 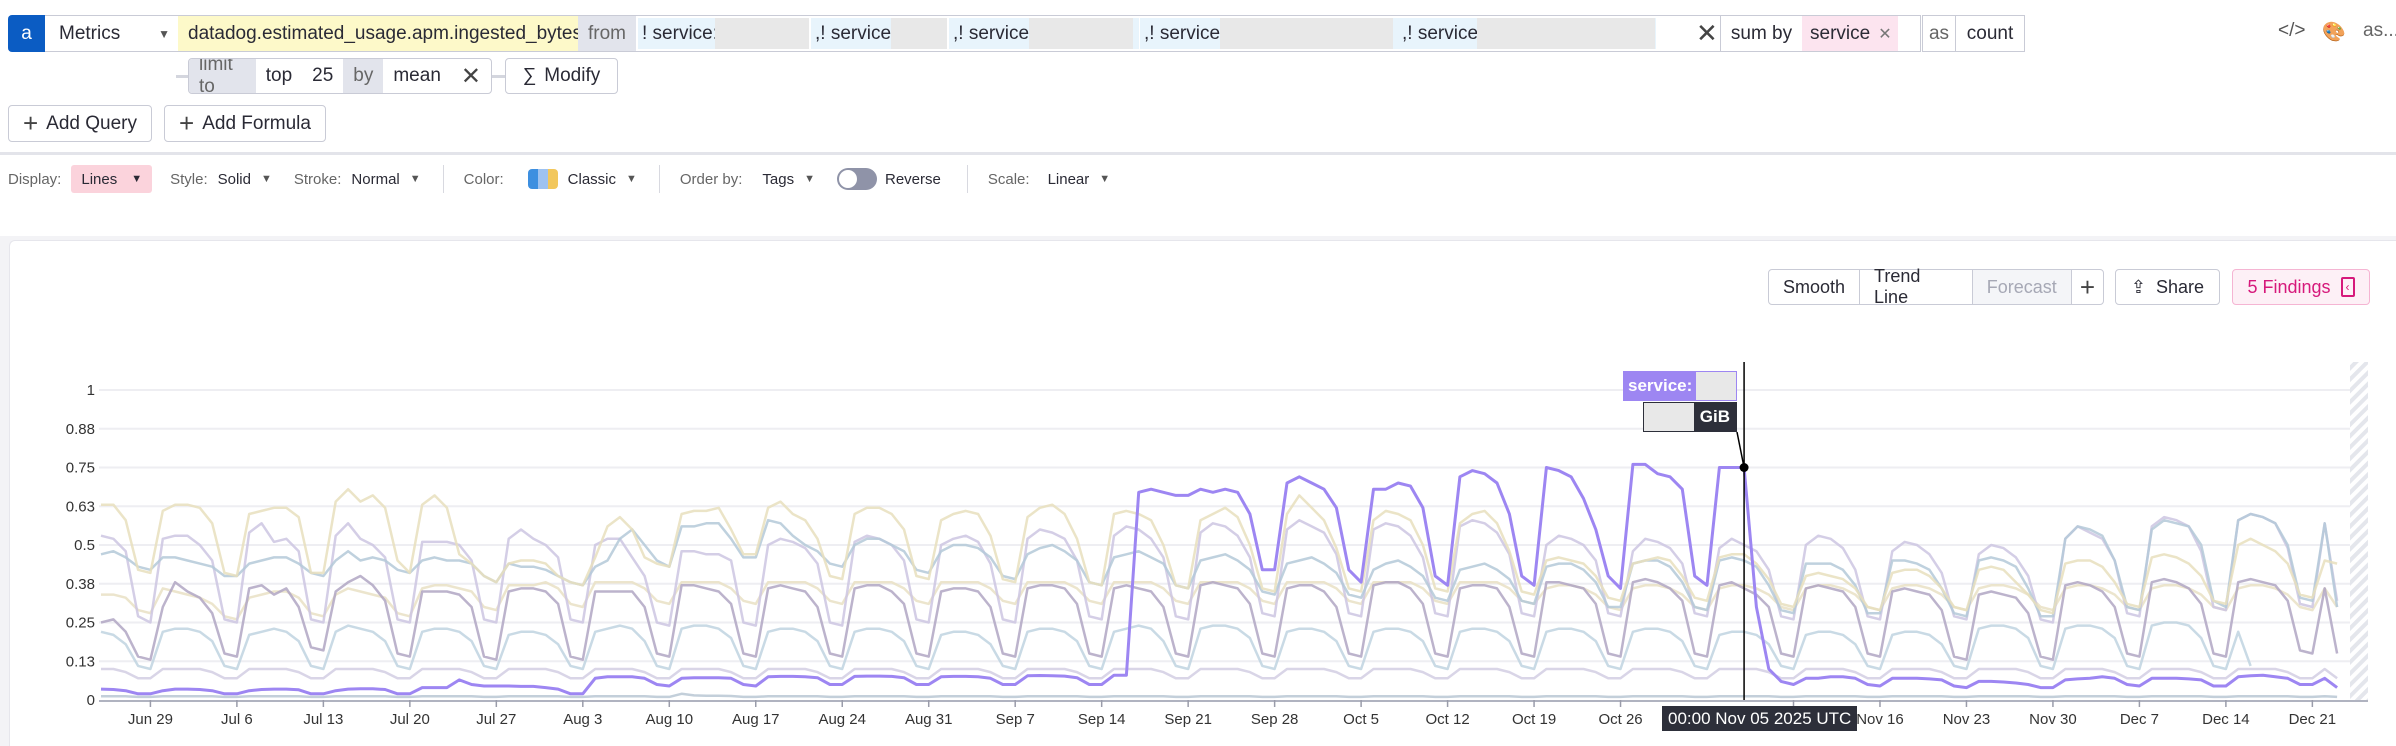 I want to click on x-tick-label: Jul 13, so click(x=323, y=719).